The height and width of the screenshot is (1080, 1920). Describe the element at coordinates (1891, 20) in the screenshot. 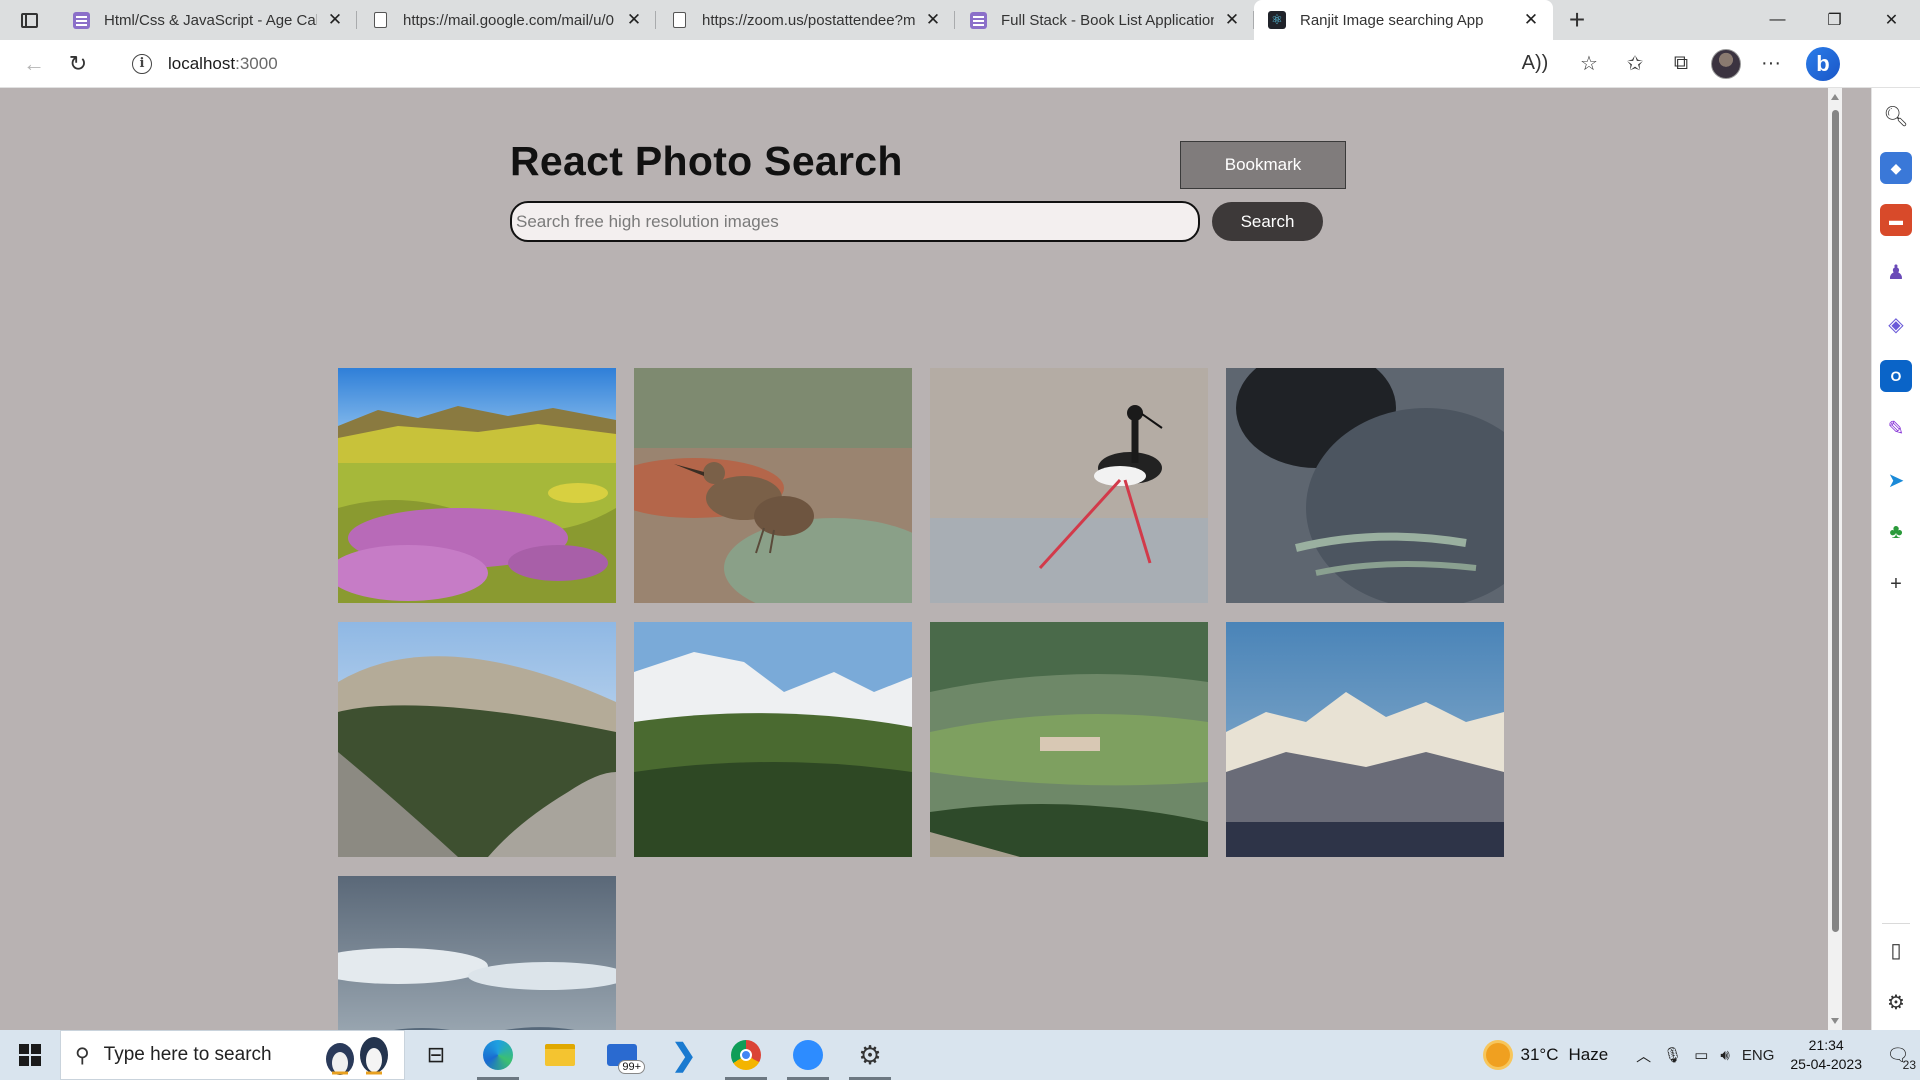

I see `close-window-icon: ✕` at that location.